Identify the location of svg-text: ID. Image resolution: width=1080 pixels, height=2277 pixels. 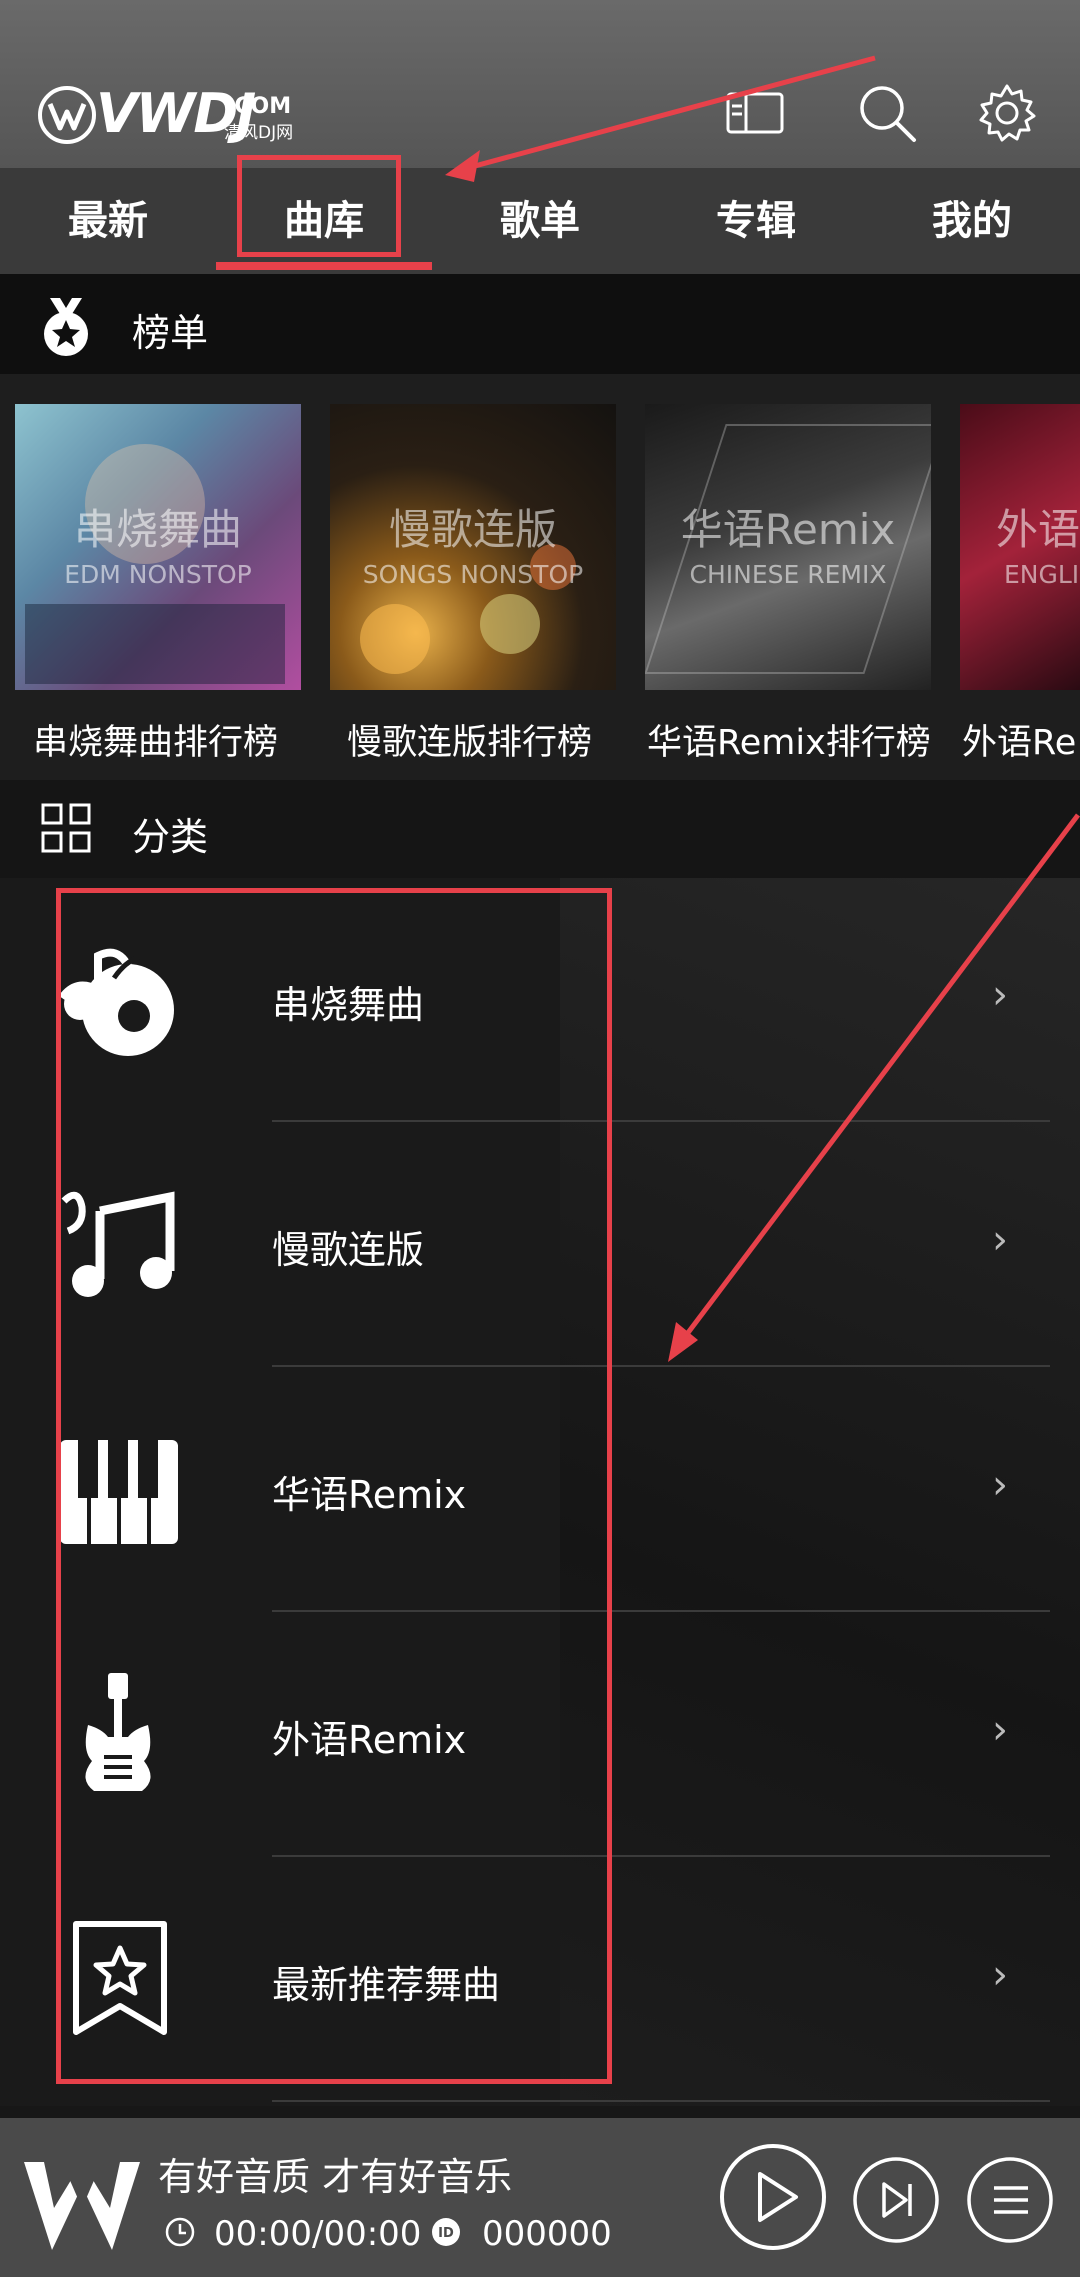
(446, 2233).